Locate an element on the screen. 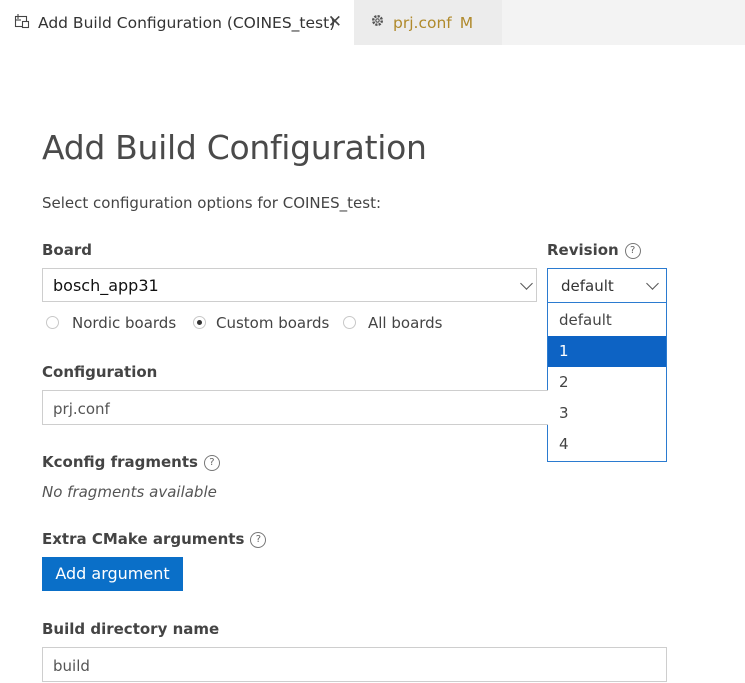  revision-option: 4 is located at coordinates (607, 444).